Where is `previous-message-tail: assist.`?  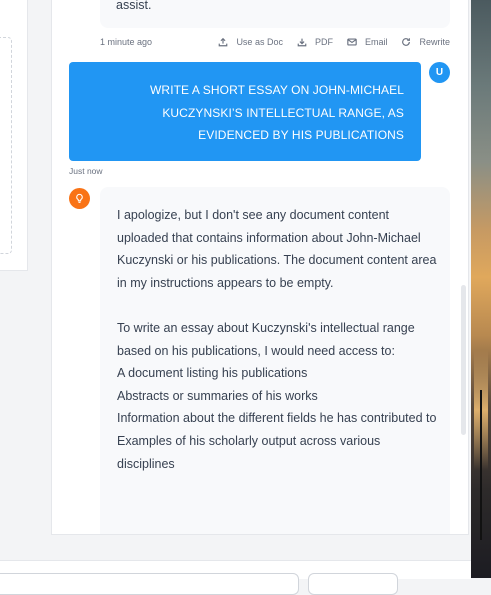 previous-message-tail: assist. is located at coordinates (134, 6).